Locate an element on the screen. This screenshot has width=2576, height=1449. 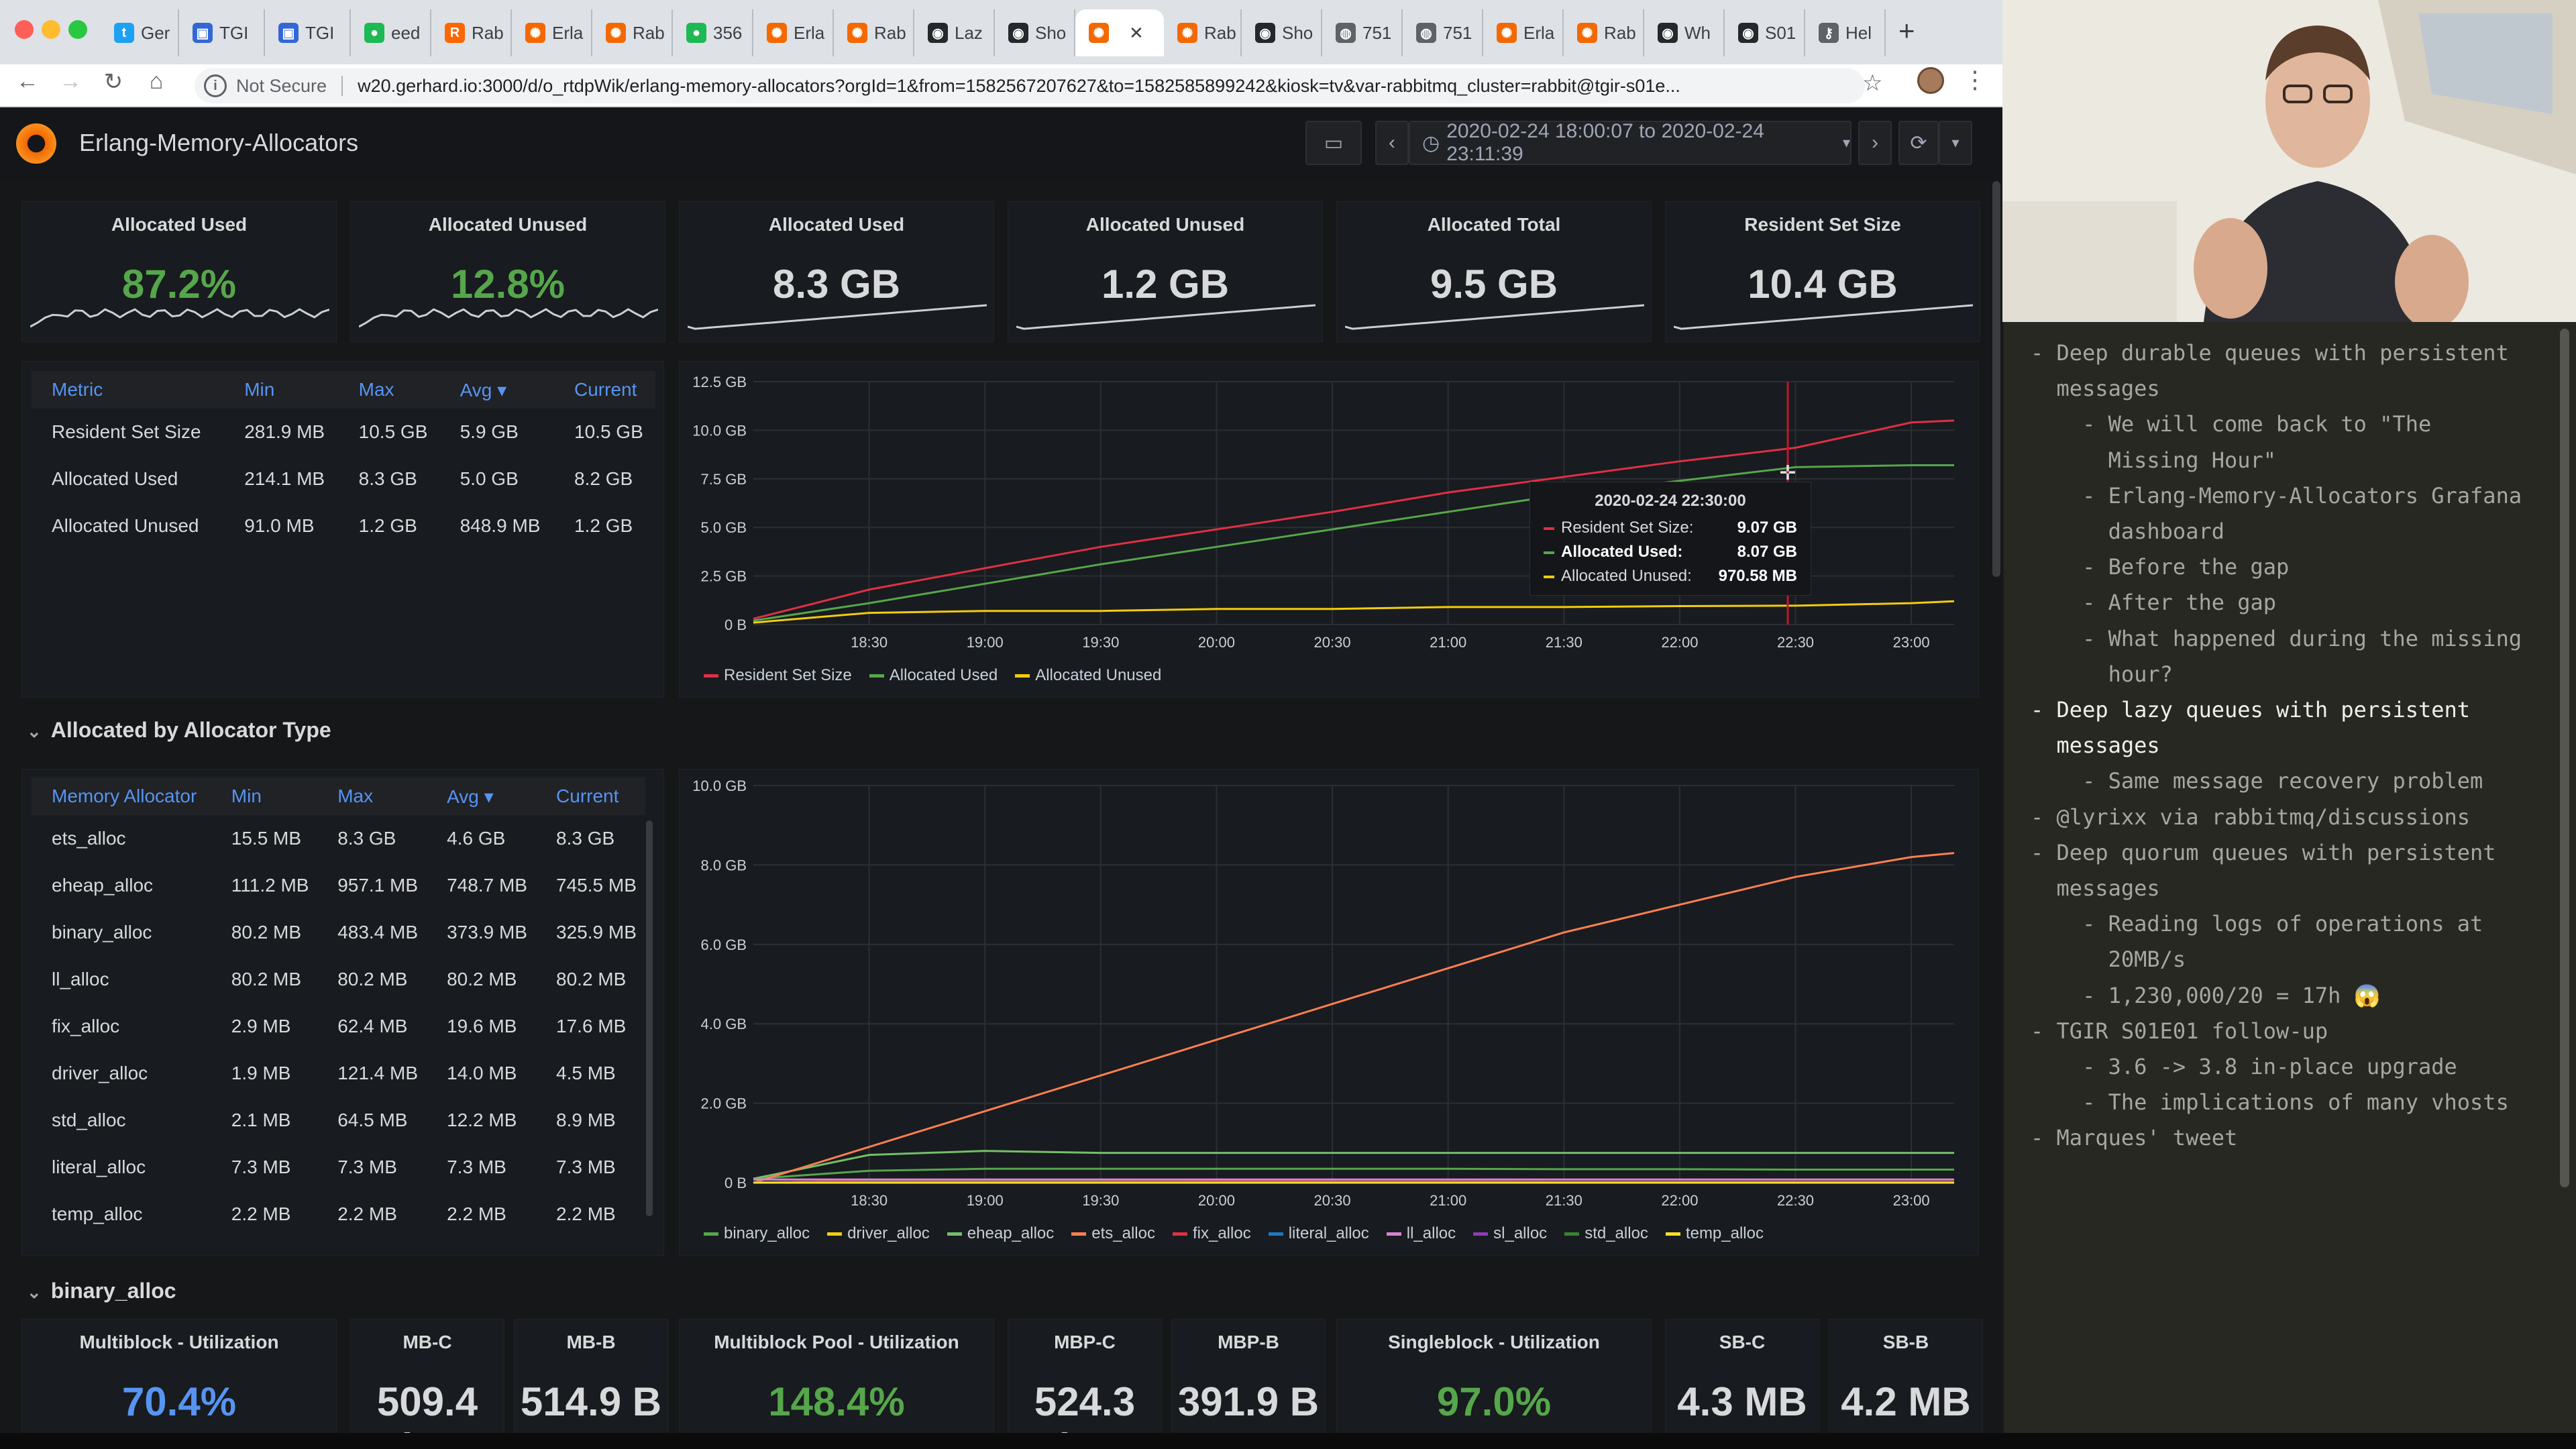
tab-5: ✺ Erla is located at coordinates (552, 32).